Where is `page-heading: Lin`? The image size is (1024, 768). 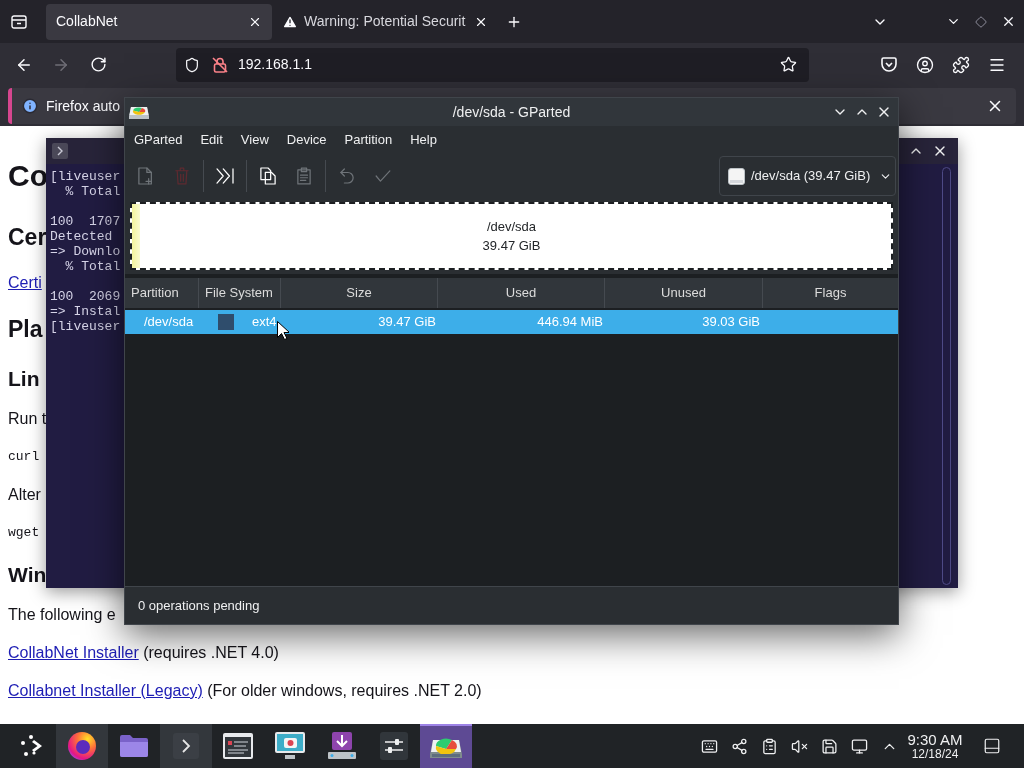 page-heading: Lin is located at coordinates (24, 378).